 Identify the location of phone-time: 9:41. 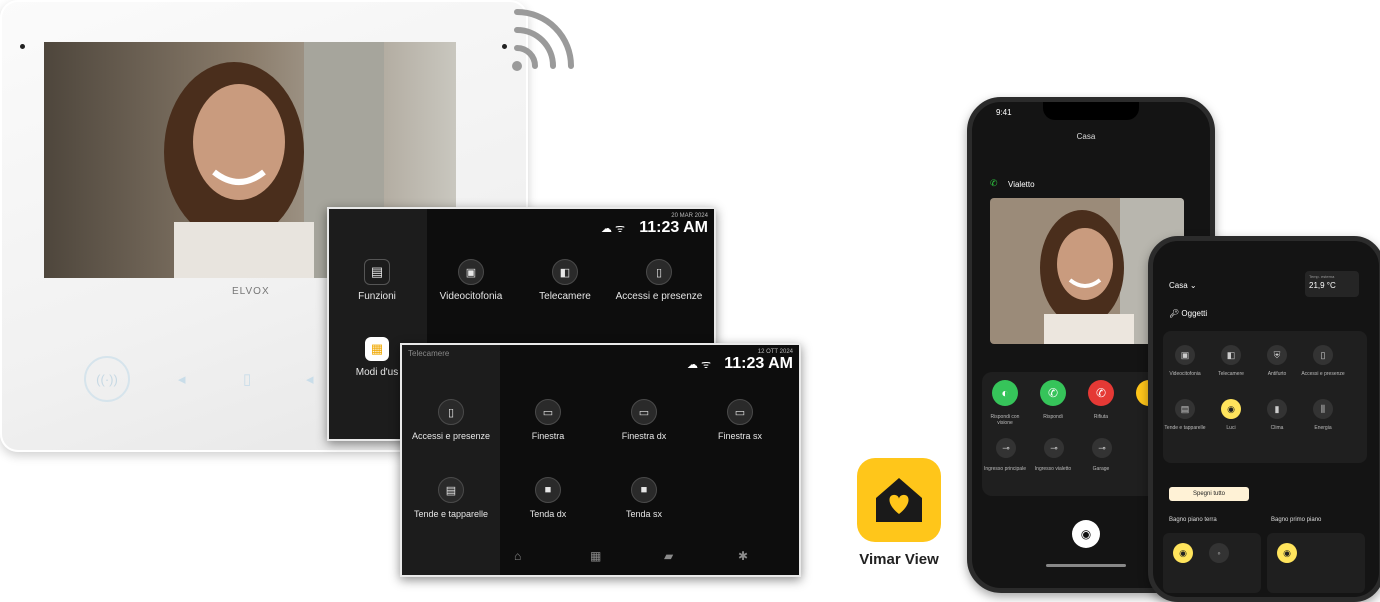
(1004, 112).